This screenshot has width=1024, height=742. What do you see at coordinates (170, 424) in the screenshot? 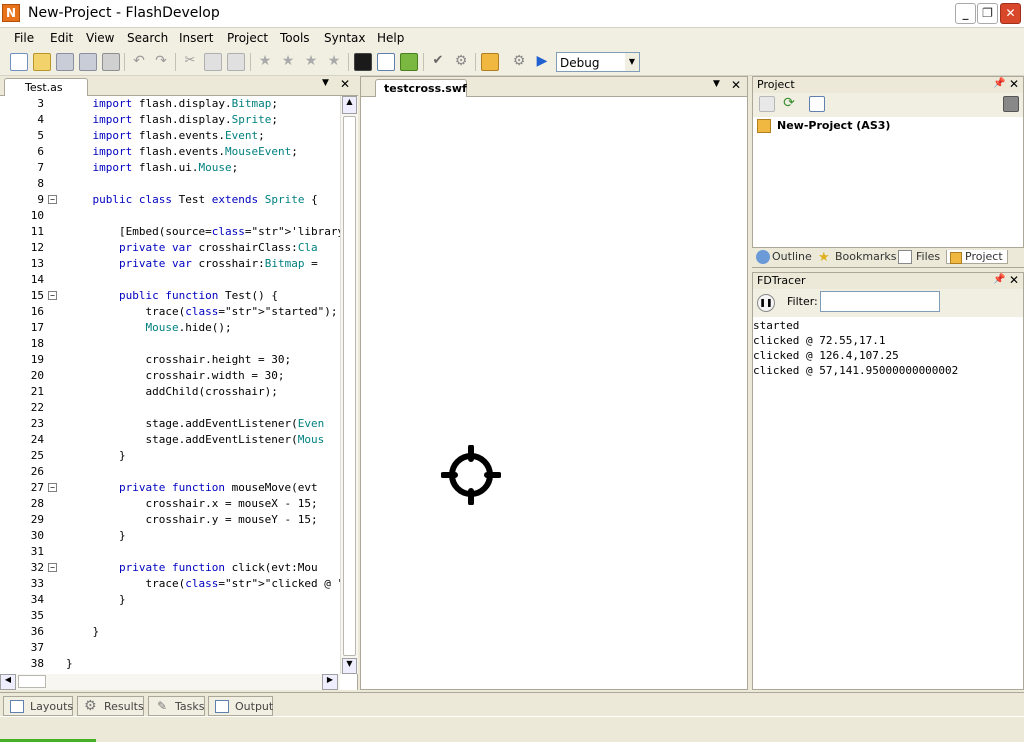
I see `code-line: 23 stage.addEventListener(Even` at bounding box center [170, 424].